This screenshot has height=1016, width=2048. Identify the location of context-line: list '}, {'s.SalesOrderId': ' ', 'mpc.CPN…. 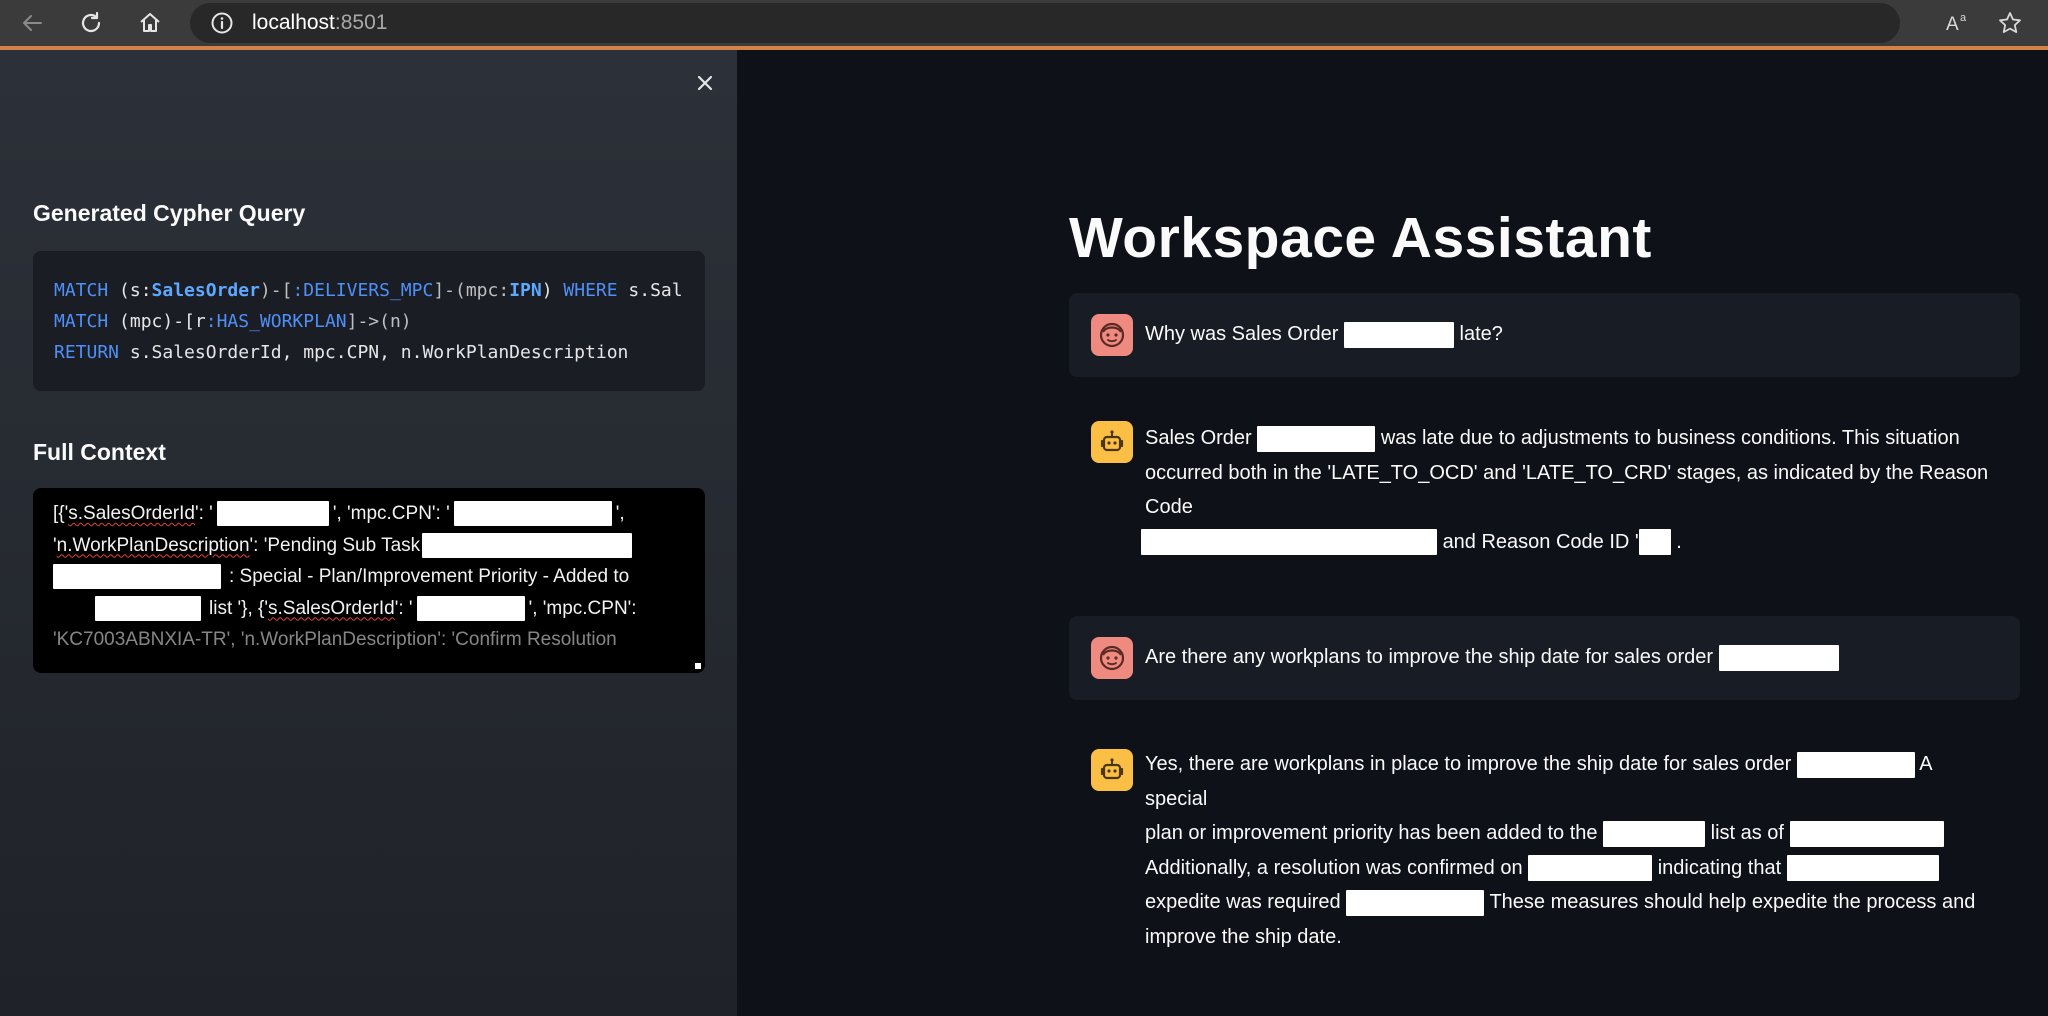
(373, 609).